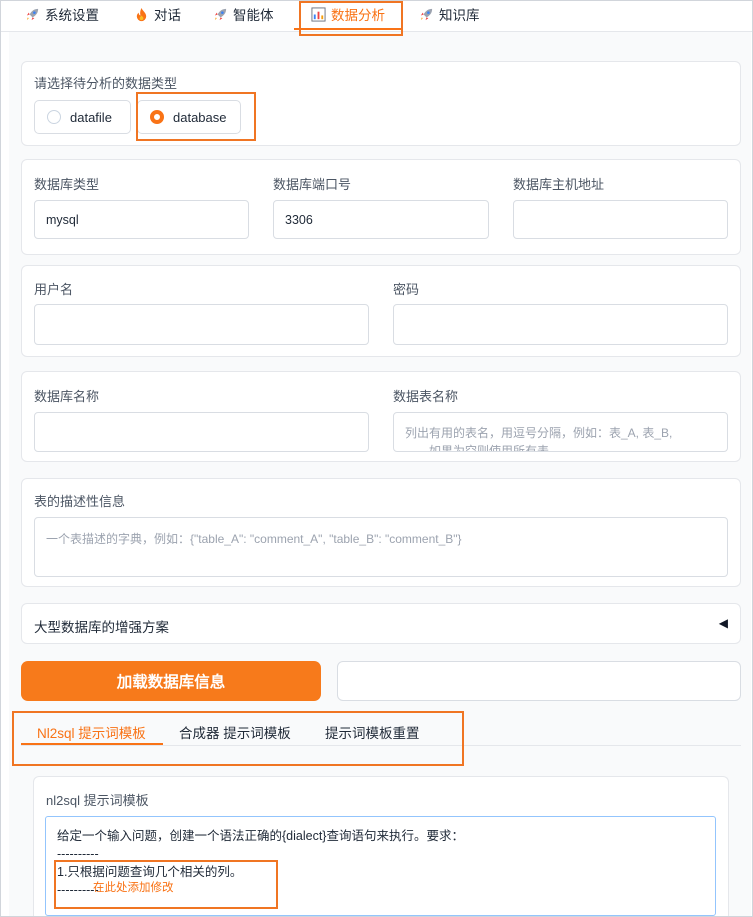 The image size is (753, 917). What do you see at coordinates (91, 117) in the screenshot?
I see `radio-label: datafile` at bounding box center [91, 117].